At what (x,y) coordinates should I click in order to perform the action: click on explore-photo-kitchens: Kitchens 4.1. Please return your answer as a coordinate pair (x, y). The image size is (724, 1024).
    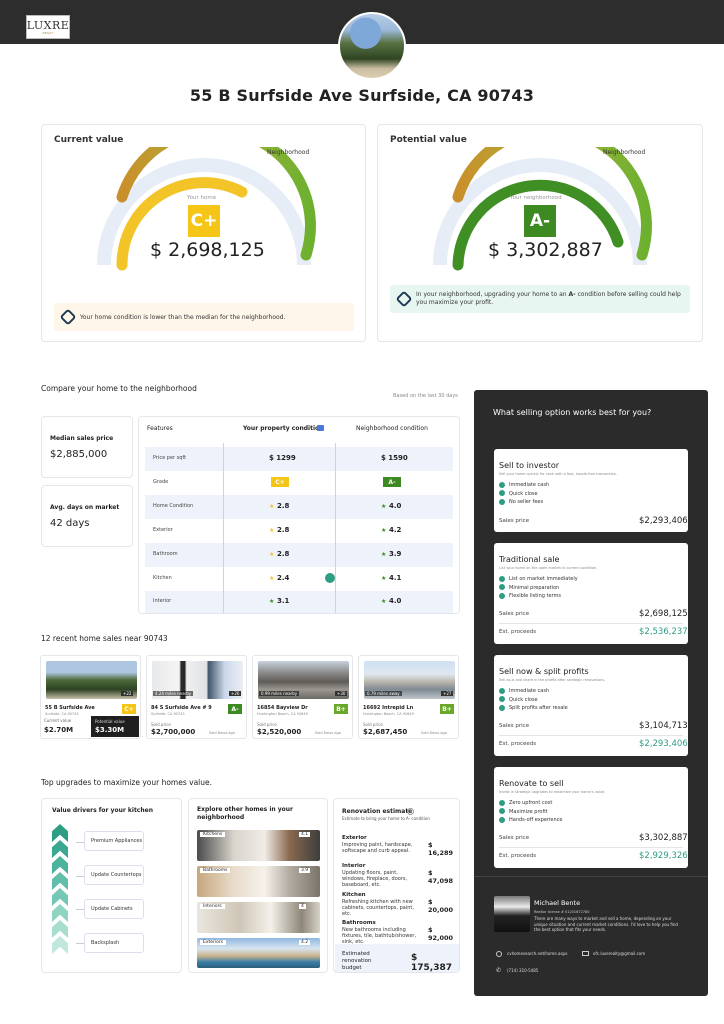
    Looking at the image, I should click on (258, 845).